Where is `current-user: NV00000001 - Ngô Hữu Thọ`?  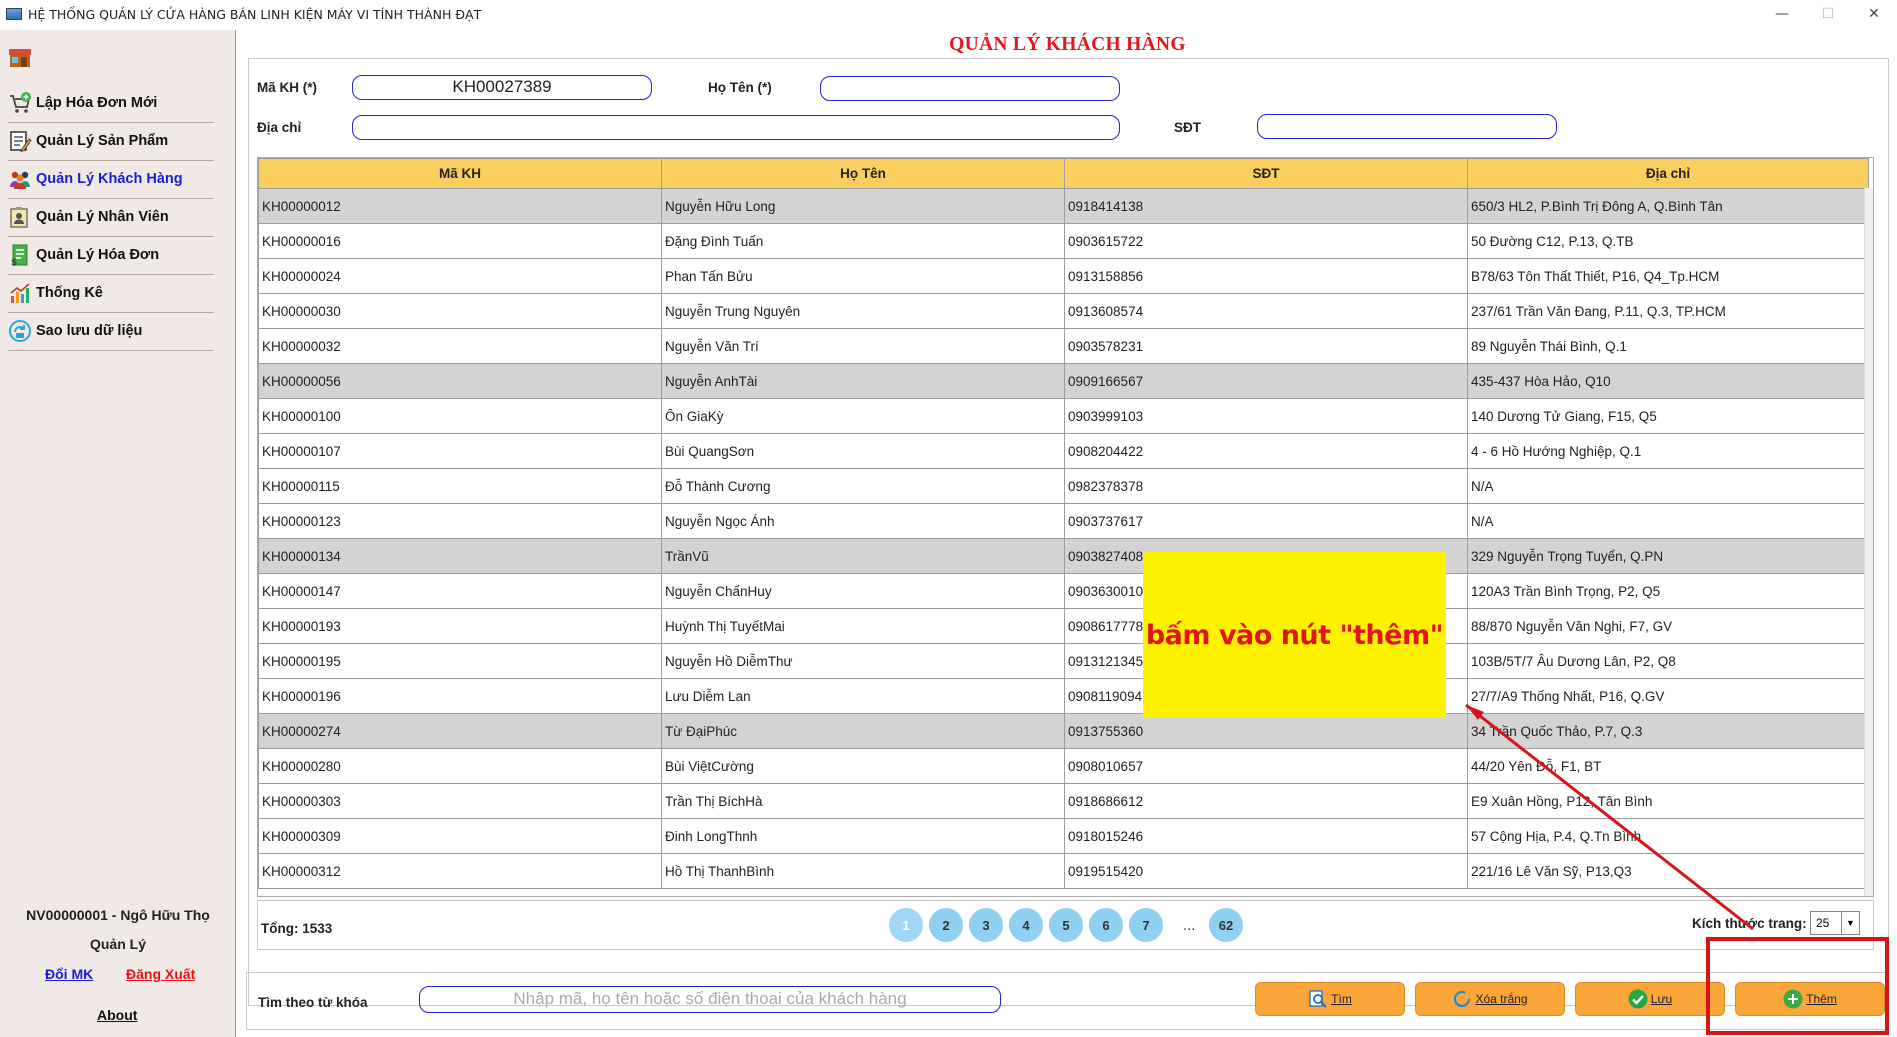
current-user: NV00000001 - Ngô Hữu Thọ is located at coordinates (118, 915).